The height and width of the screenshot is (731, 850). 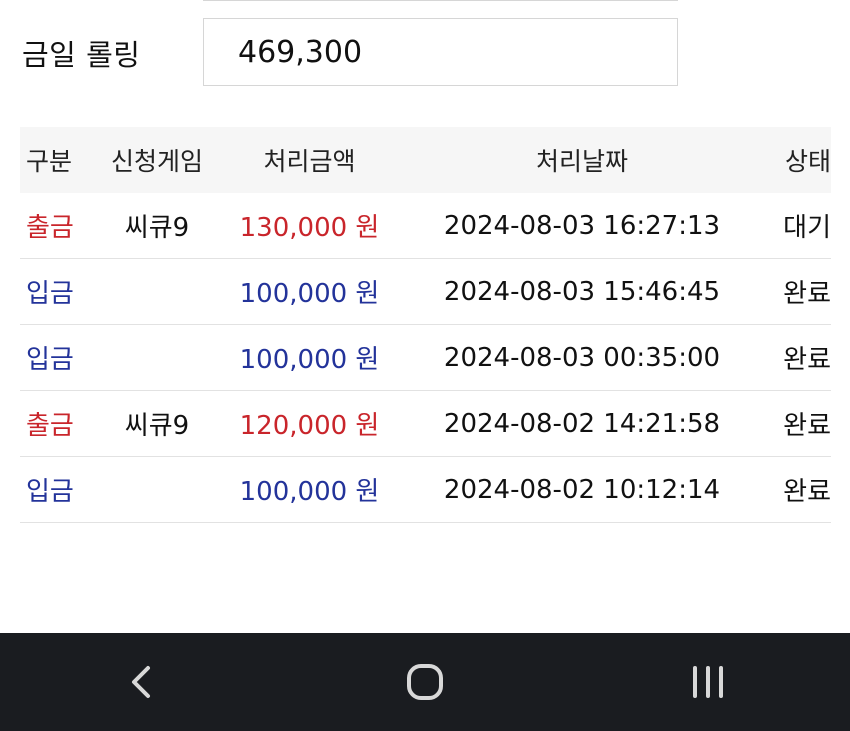 I want to click on header-date: 처리날짜, so click(x=581, y=161).